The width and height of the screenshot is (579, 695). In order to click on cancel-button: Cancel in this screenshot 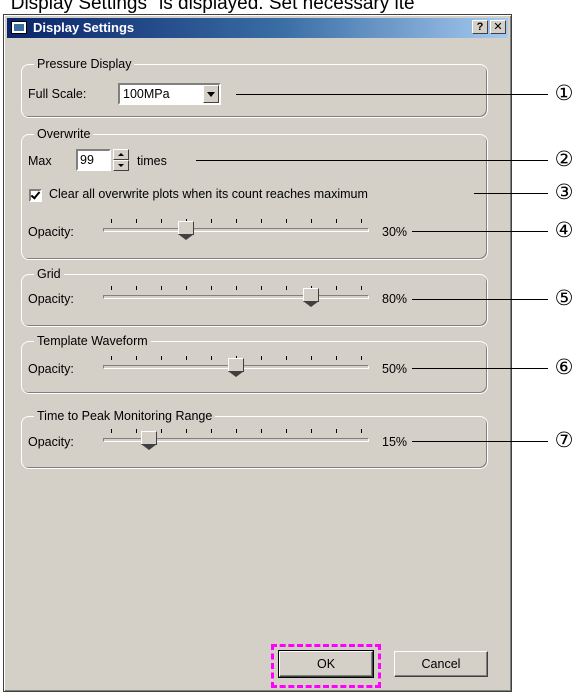, I will do `click(441, 664)`.